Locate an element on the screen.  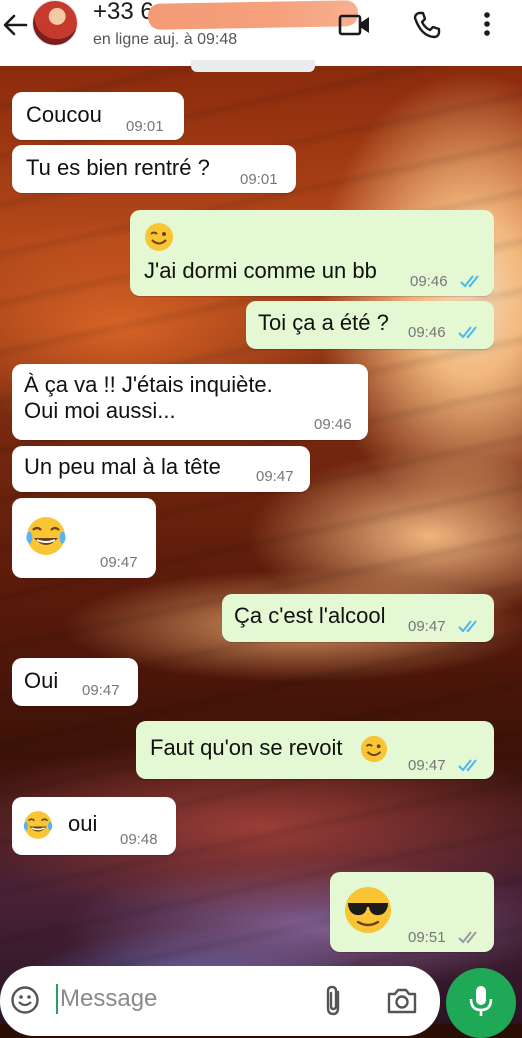
camera-icon is located at coordinates (402, 1001).